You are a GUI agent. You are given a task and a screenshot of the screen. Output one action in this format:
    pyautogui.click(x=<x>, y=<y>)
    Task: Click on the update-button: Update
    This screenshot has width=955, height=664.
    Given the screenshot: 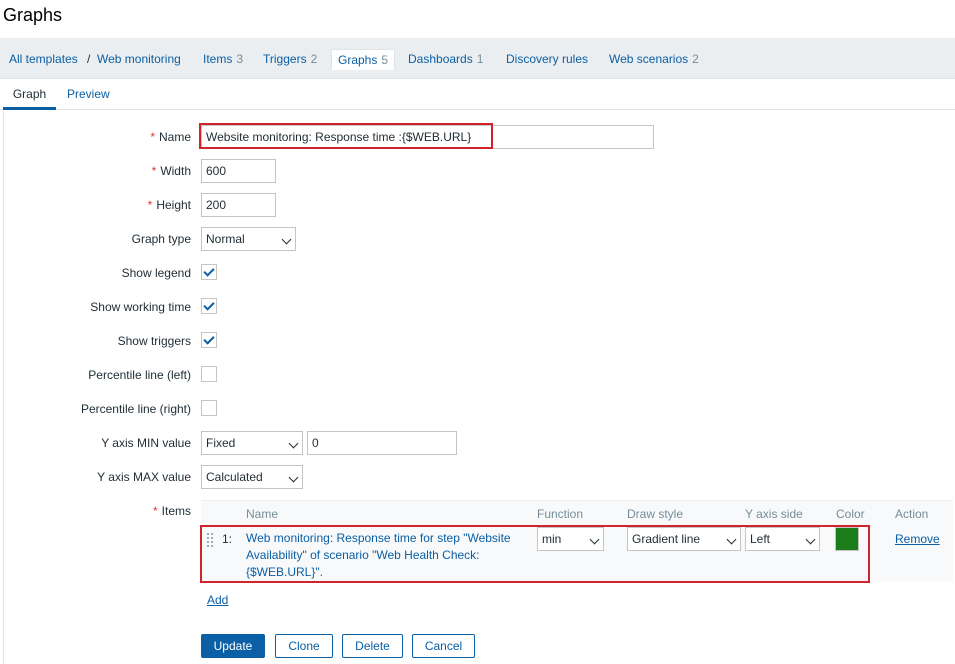 What is the action you would take?
    pyautogui.click(x=233, y=646)
    